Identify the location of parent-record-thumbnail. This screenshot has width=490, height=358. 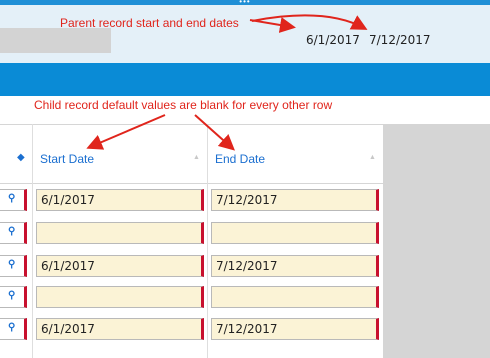
(55, 40).